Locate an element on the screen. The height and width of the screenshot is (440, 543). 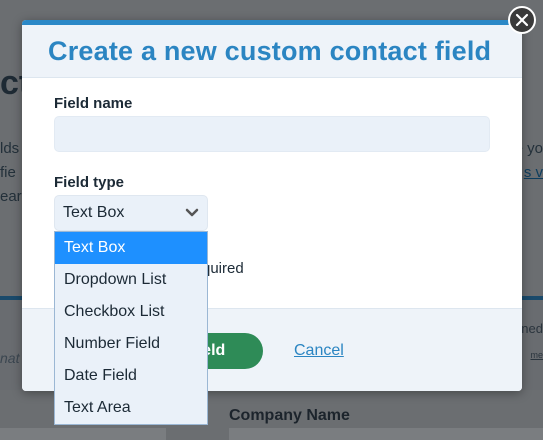
required-checkbox-label: quired is located at coordinates (223, 268).